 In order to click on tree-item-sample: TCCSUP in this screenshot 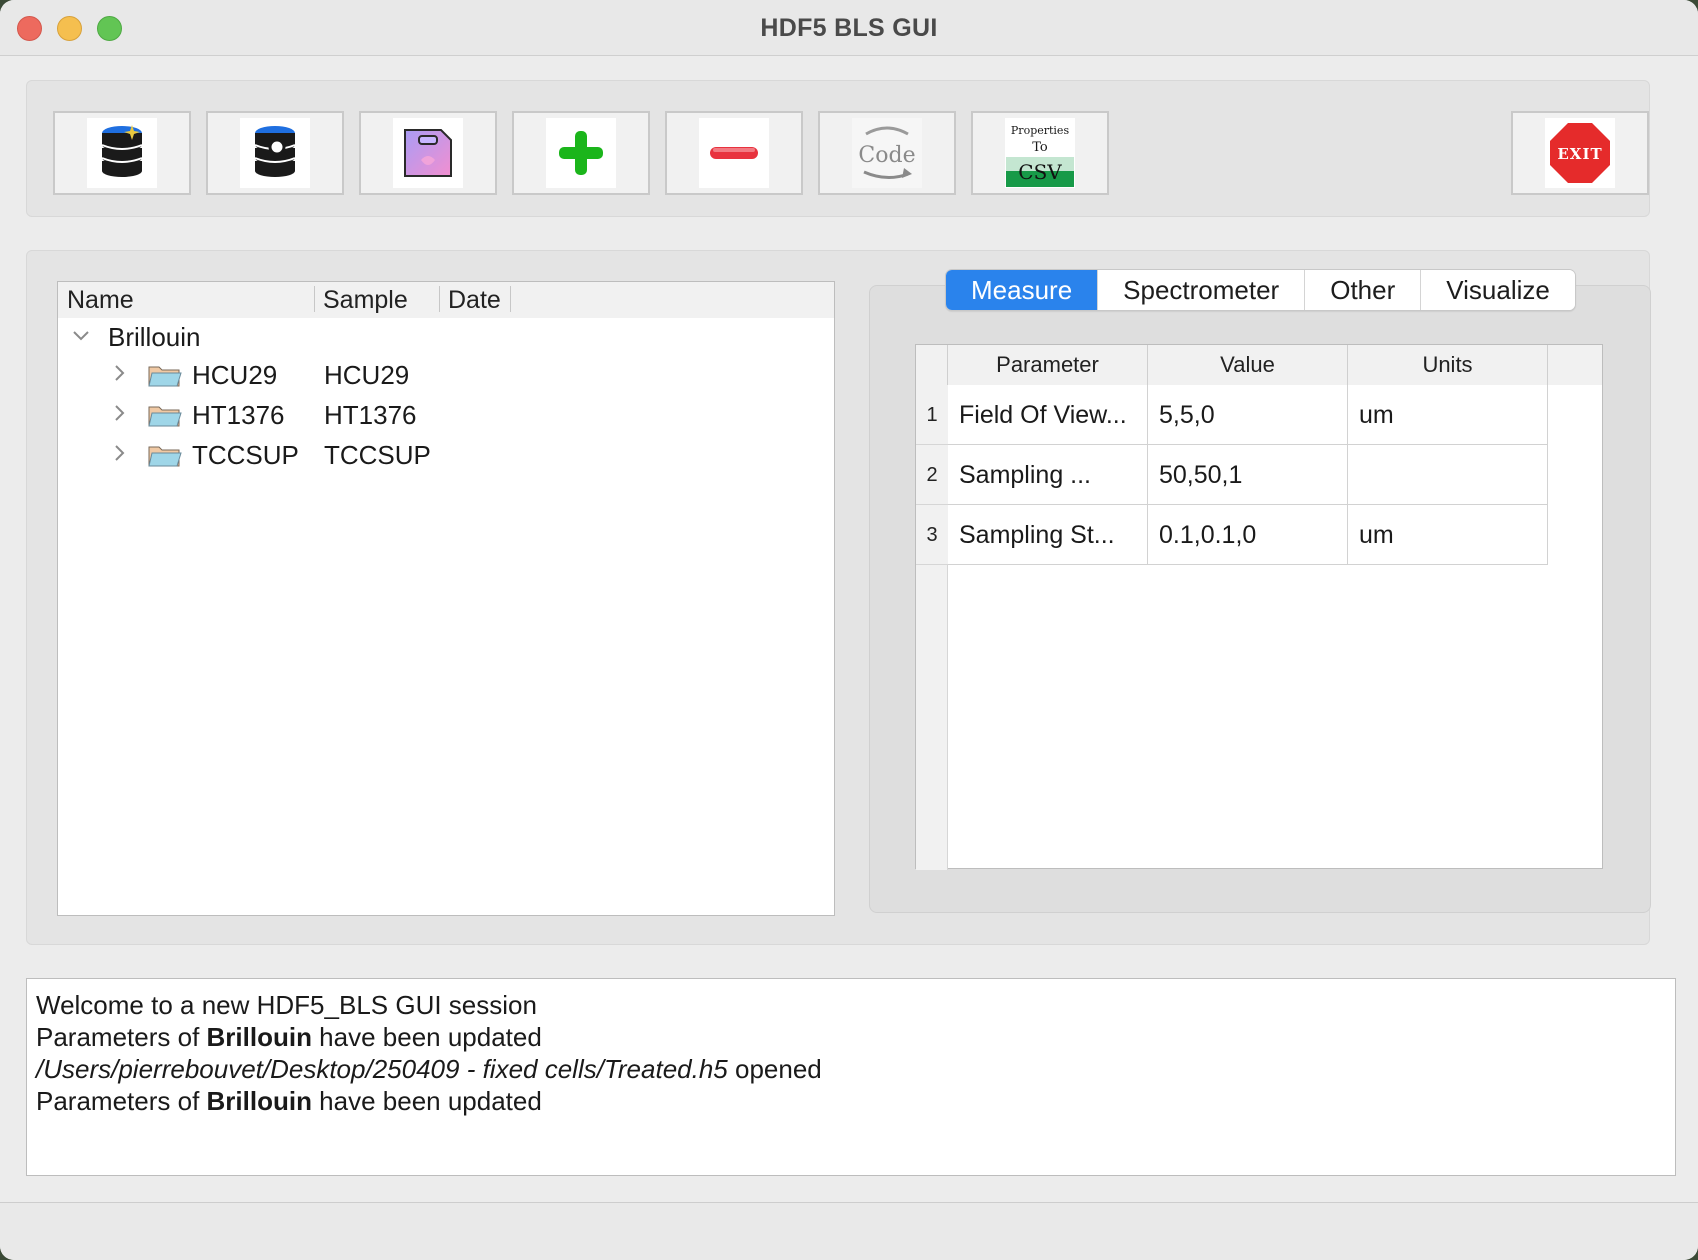, I will do `click(377, 455)`.